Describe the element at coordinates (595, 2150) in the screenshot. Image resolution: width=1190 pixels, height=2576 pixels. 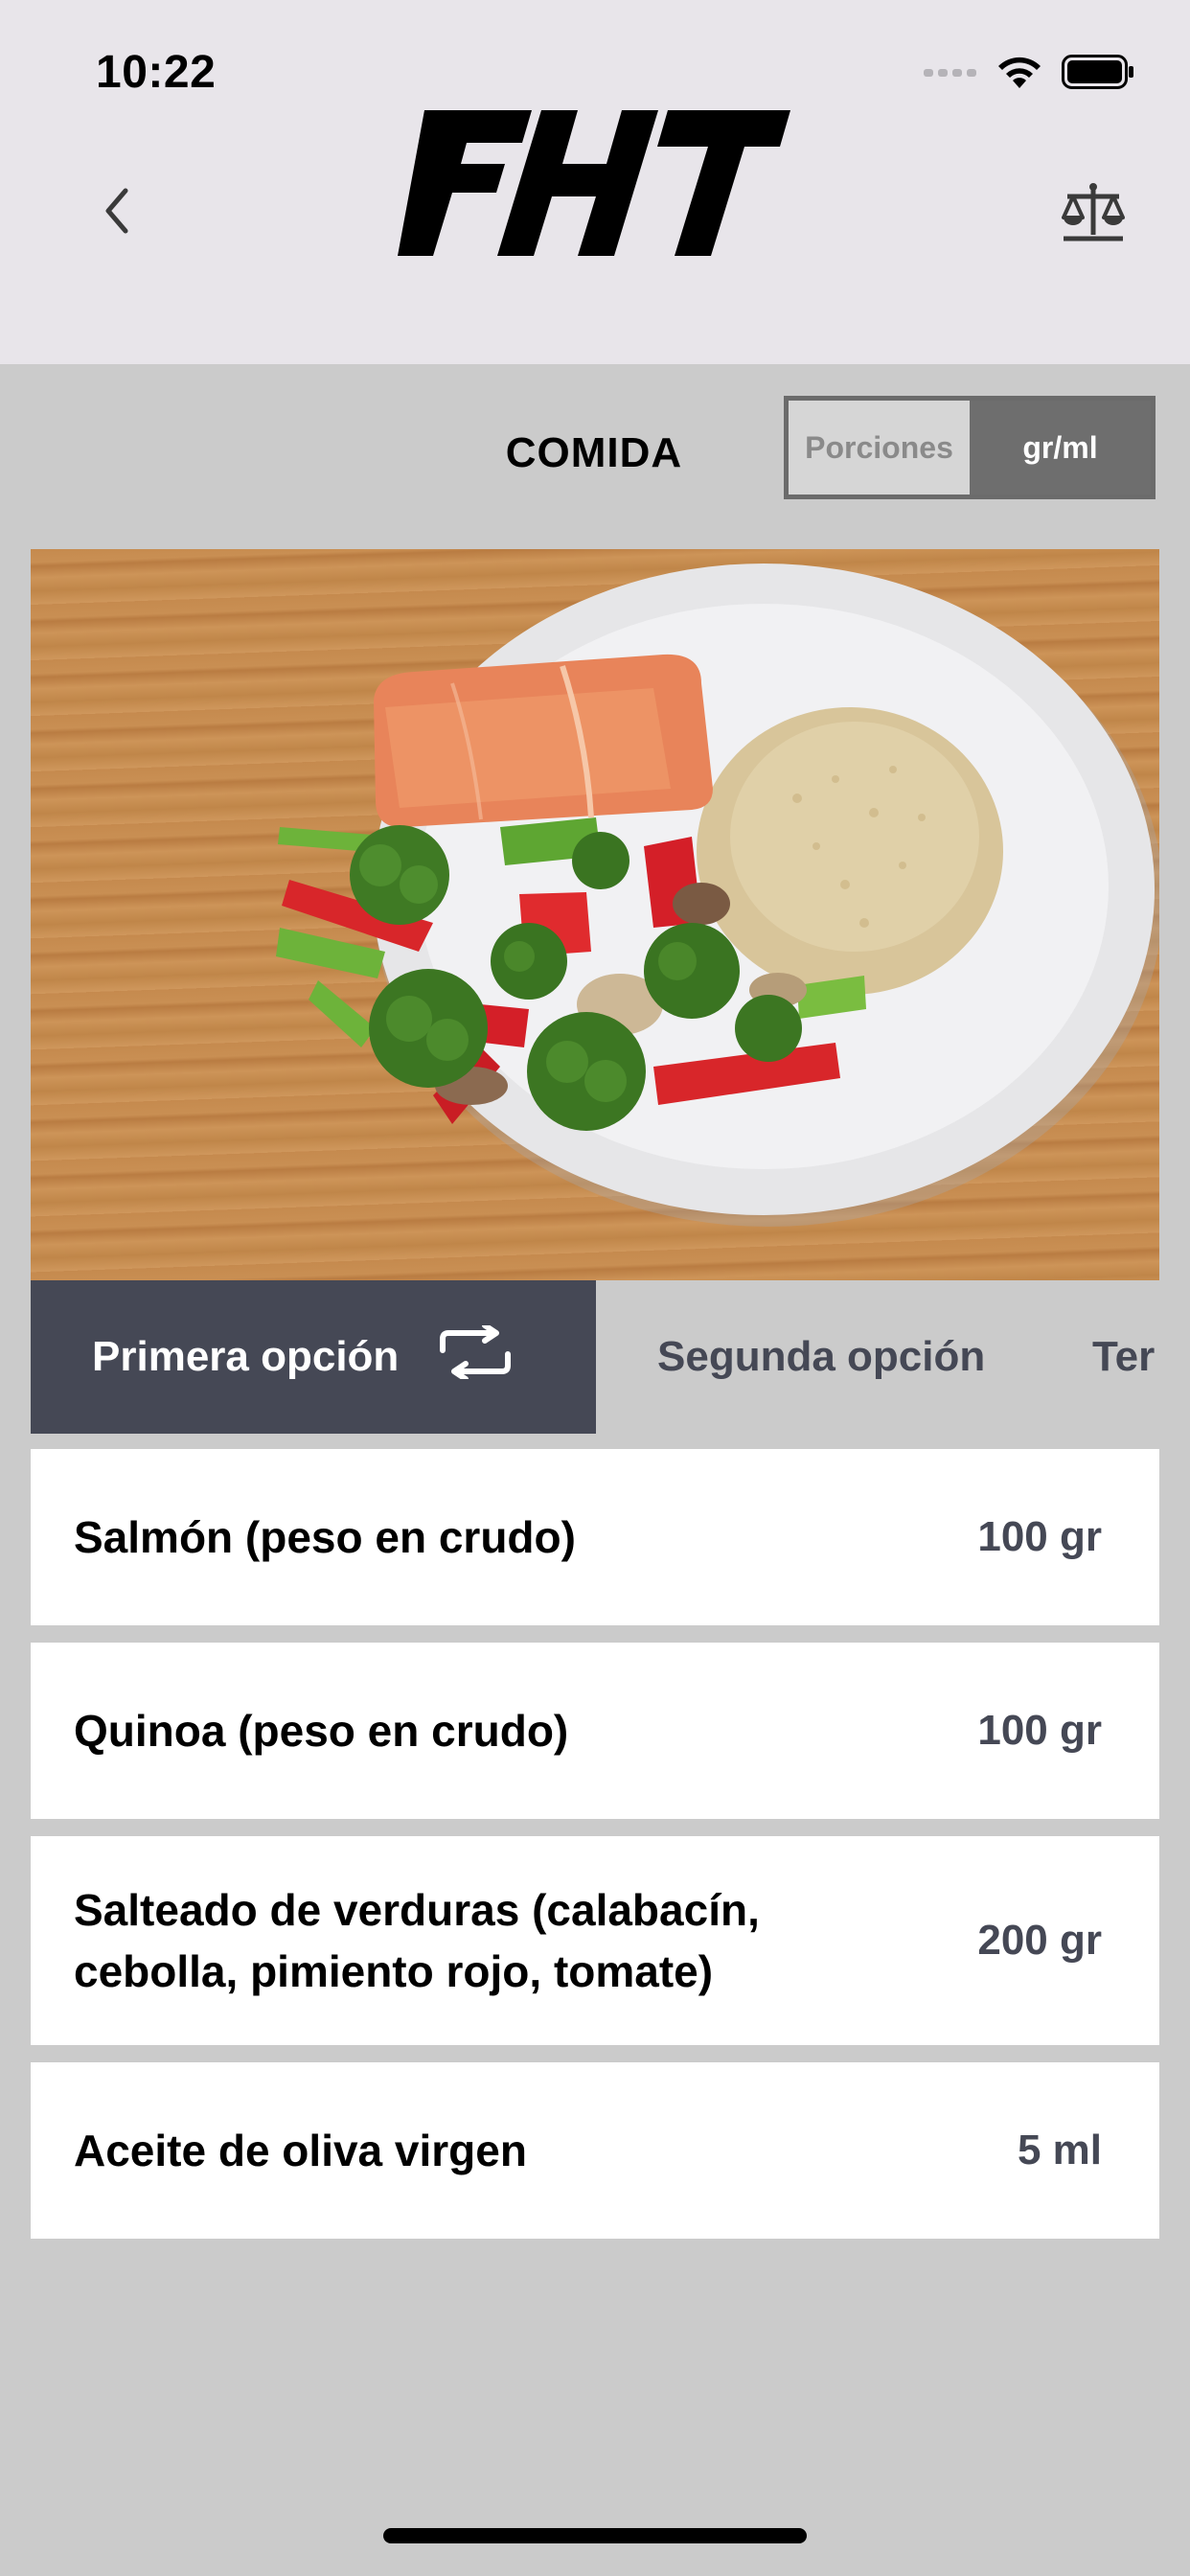
I see `ingredient-row: Aceite de oliva virgen 5 ml` at that location.